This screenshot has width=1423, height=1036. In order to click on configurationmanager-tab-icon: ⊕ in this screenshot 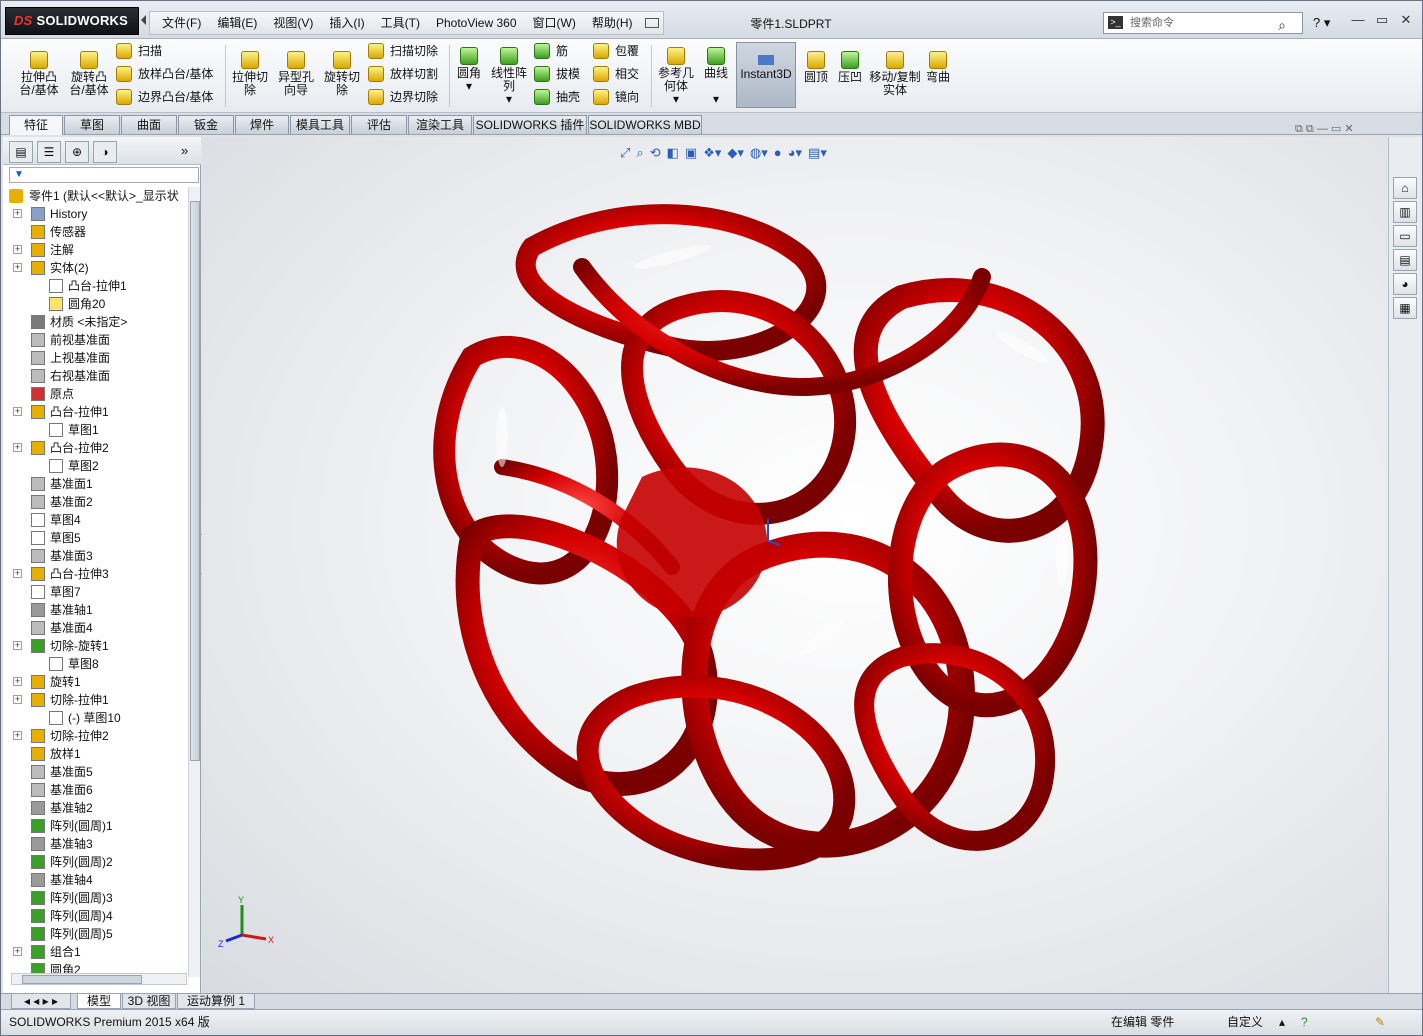, I will do `click(77, 152)`.